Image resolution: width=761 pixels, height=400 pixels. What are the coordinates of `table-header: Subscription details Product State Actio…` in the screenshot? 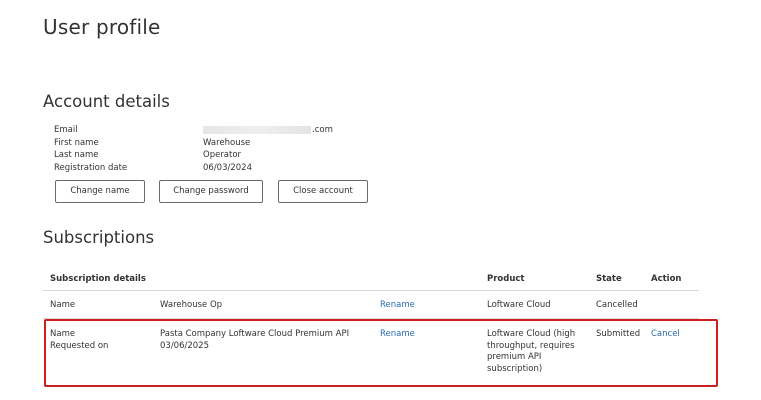 It's located at (371, 280).